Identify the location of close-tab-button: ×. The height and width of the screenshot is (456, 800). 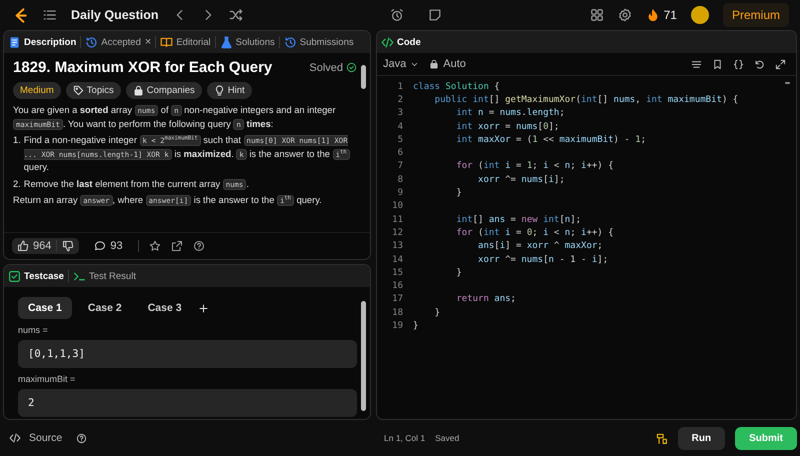
(148, 42).